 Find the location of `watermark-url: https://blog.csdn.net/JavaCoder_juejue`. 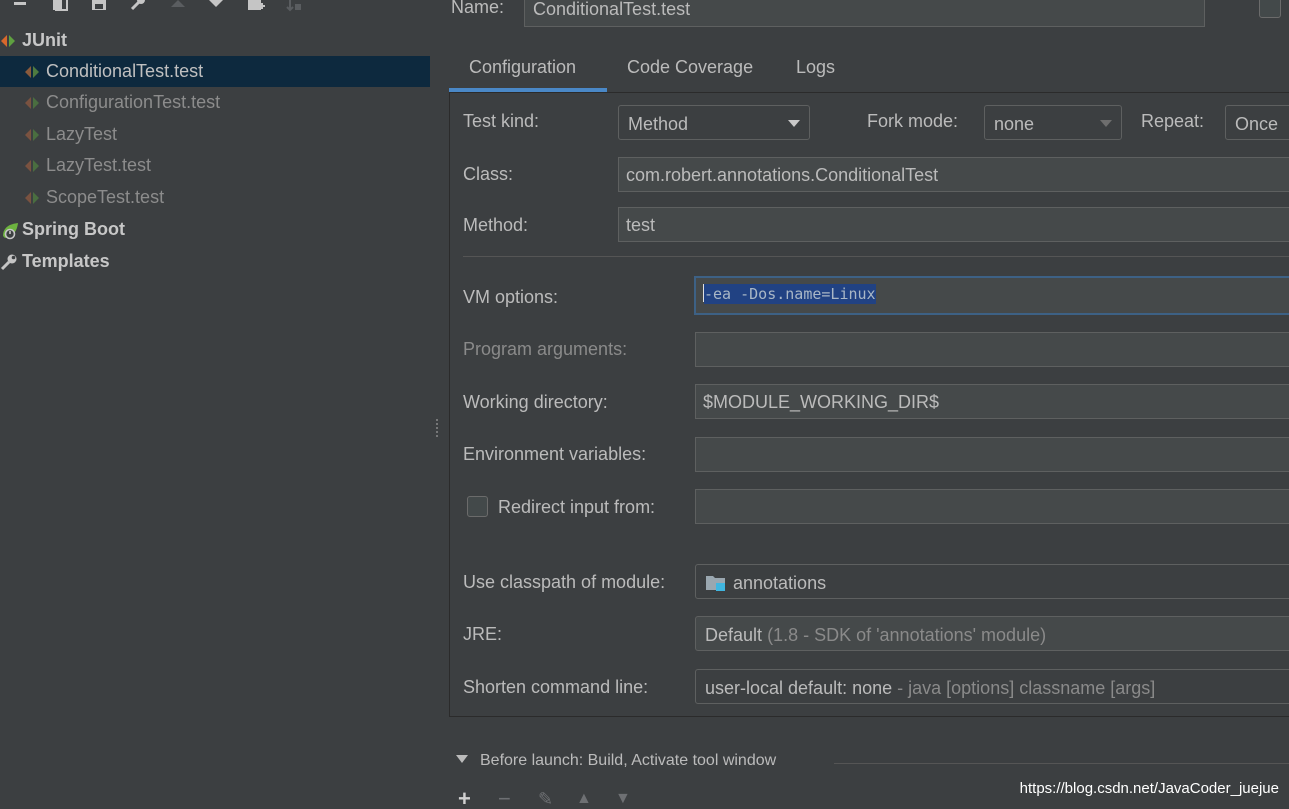

watermark-url: https://blog.csdn.net/JavaCoder_juejue is located at coordinates (1149, 788).